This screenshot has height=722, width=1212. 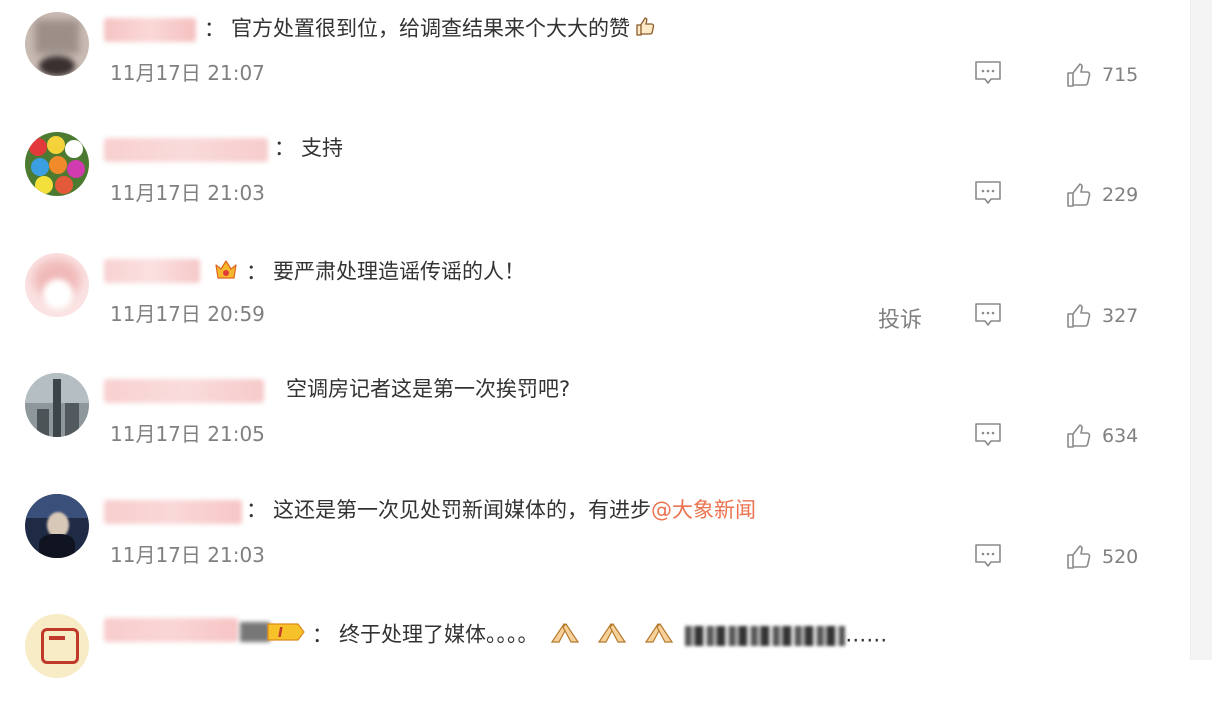 I want to click on svg-text: I, so click(x=280, y=633).